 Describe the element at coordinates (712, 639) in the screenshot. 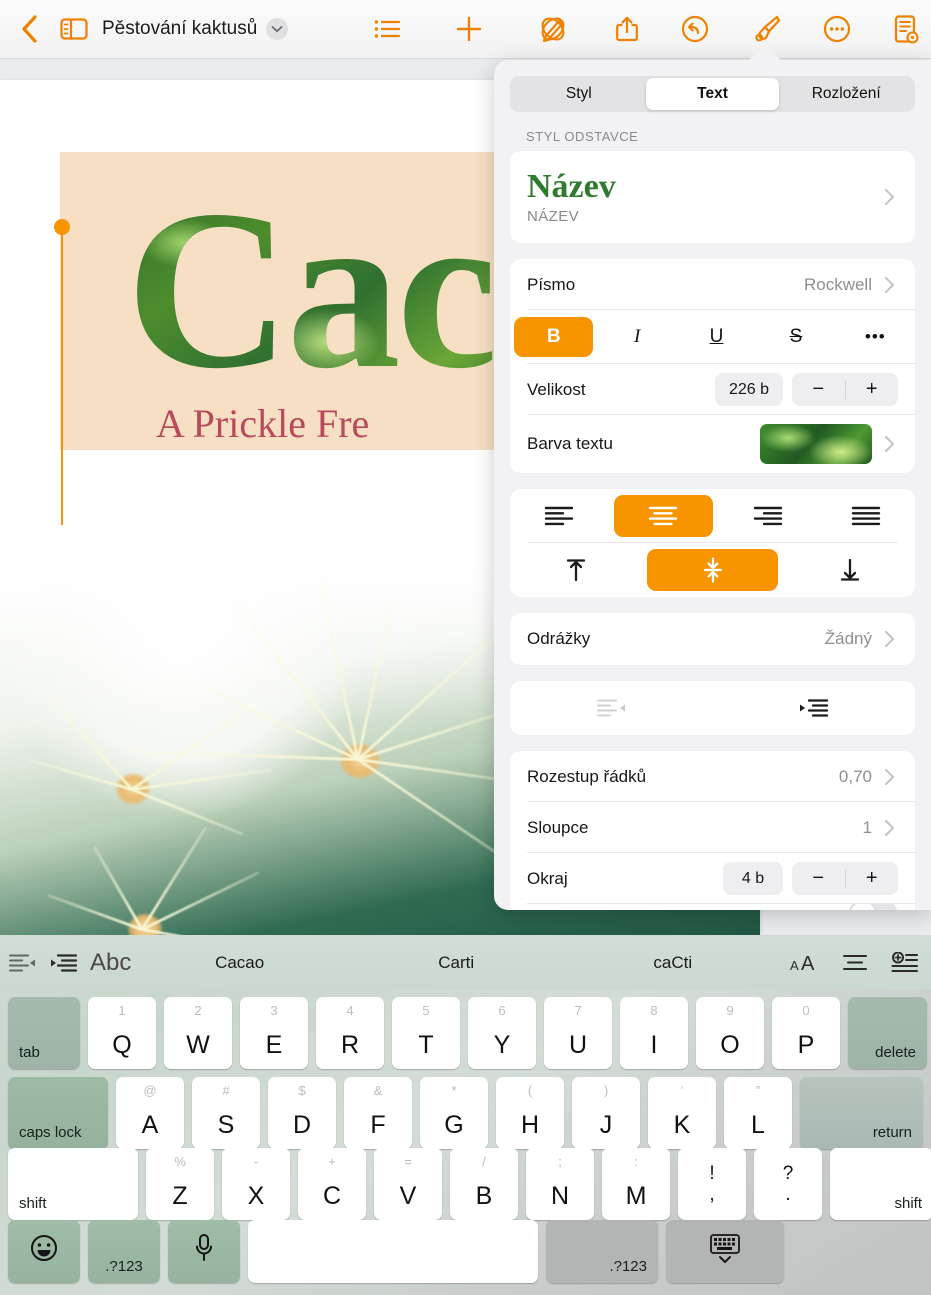

I see `bullets-row: Odrážky Žádný` at that location.